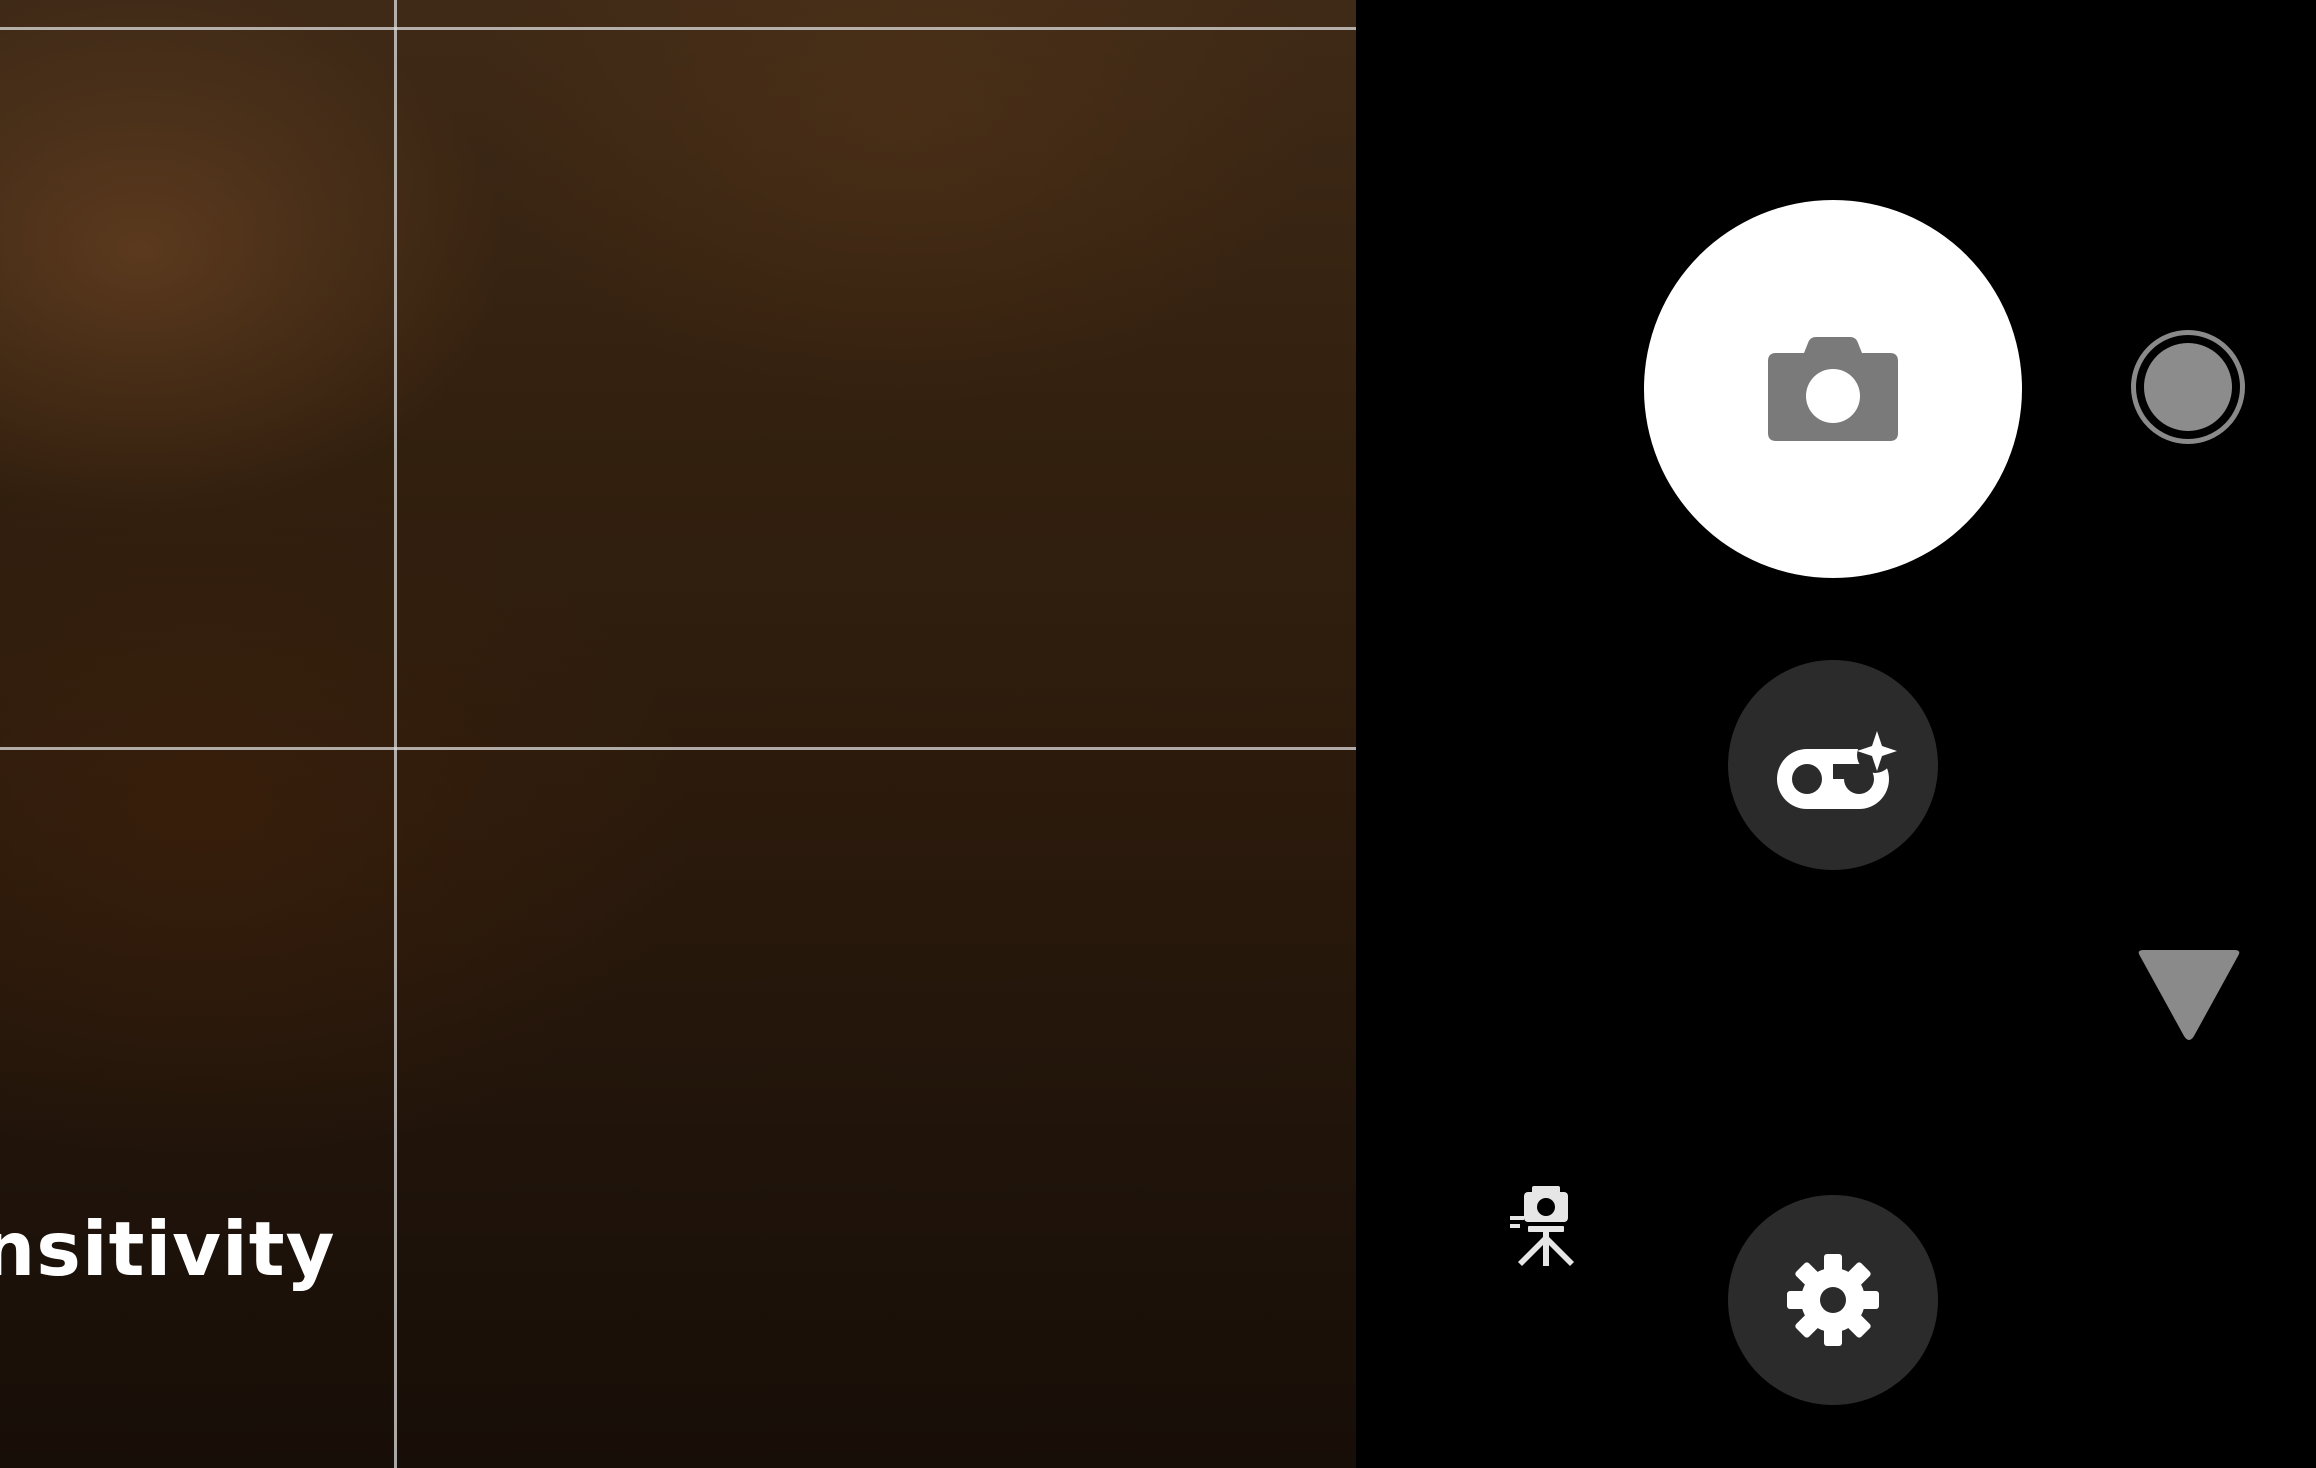 The image size is (2316, 1468). I want to click on mode-button, so click(1833, 765).